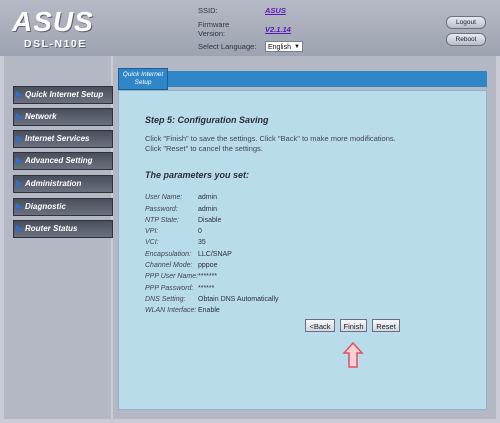 The height and width of the screenshot is (423, 500). Describe the element at coordinates (57, 138) in the screenshot. I see `sidebar-item-label: Internet Services` at that location.